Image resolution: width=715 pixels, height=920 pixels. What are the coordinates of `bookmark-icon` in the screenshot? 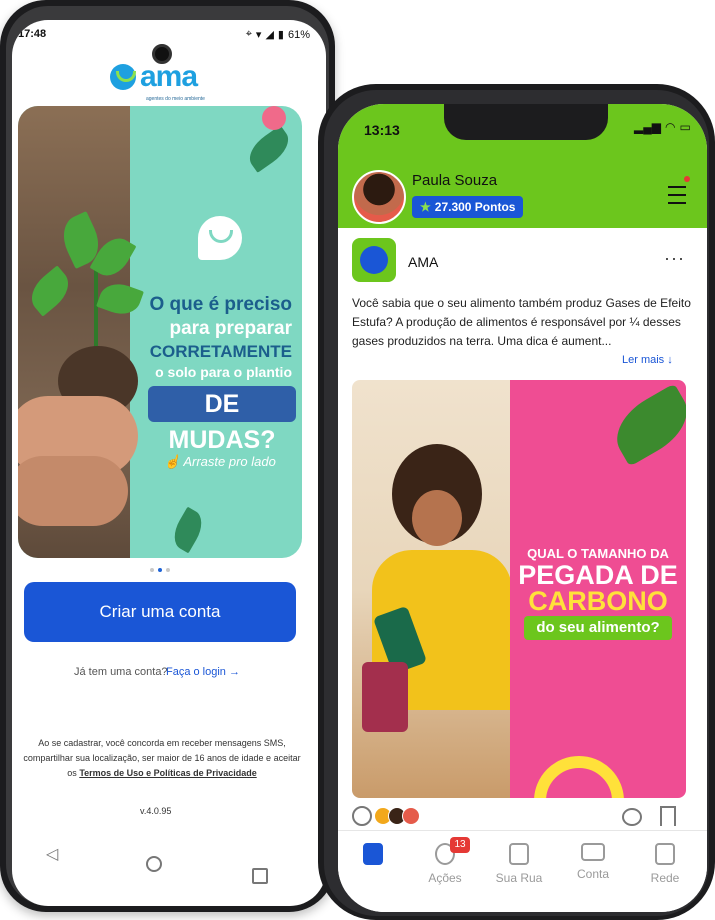 It's located at (668, 816).